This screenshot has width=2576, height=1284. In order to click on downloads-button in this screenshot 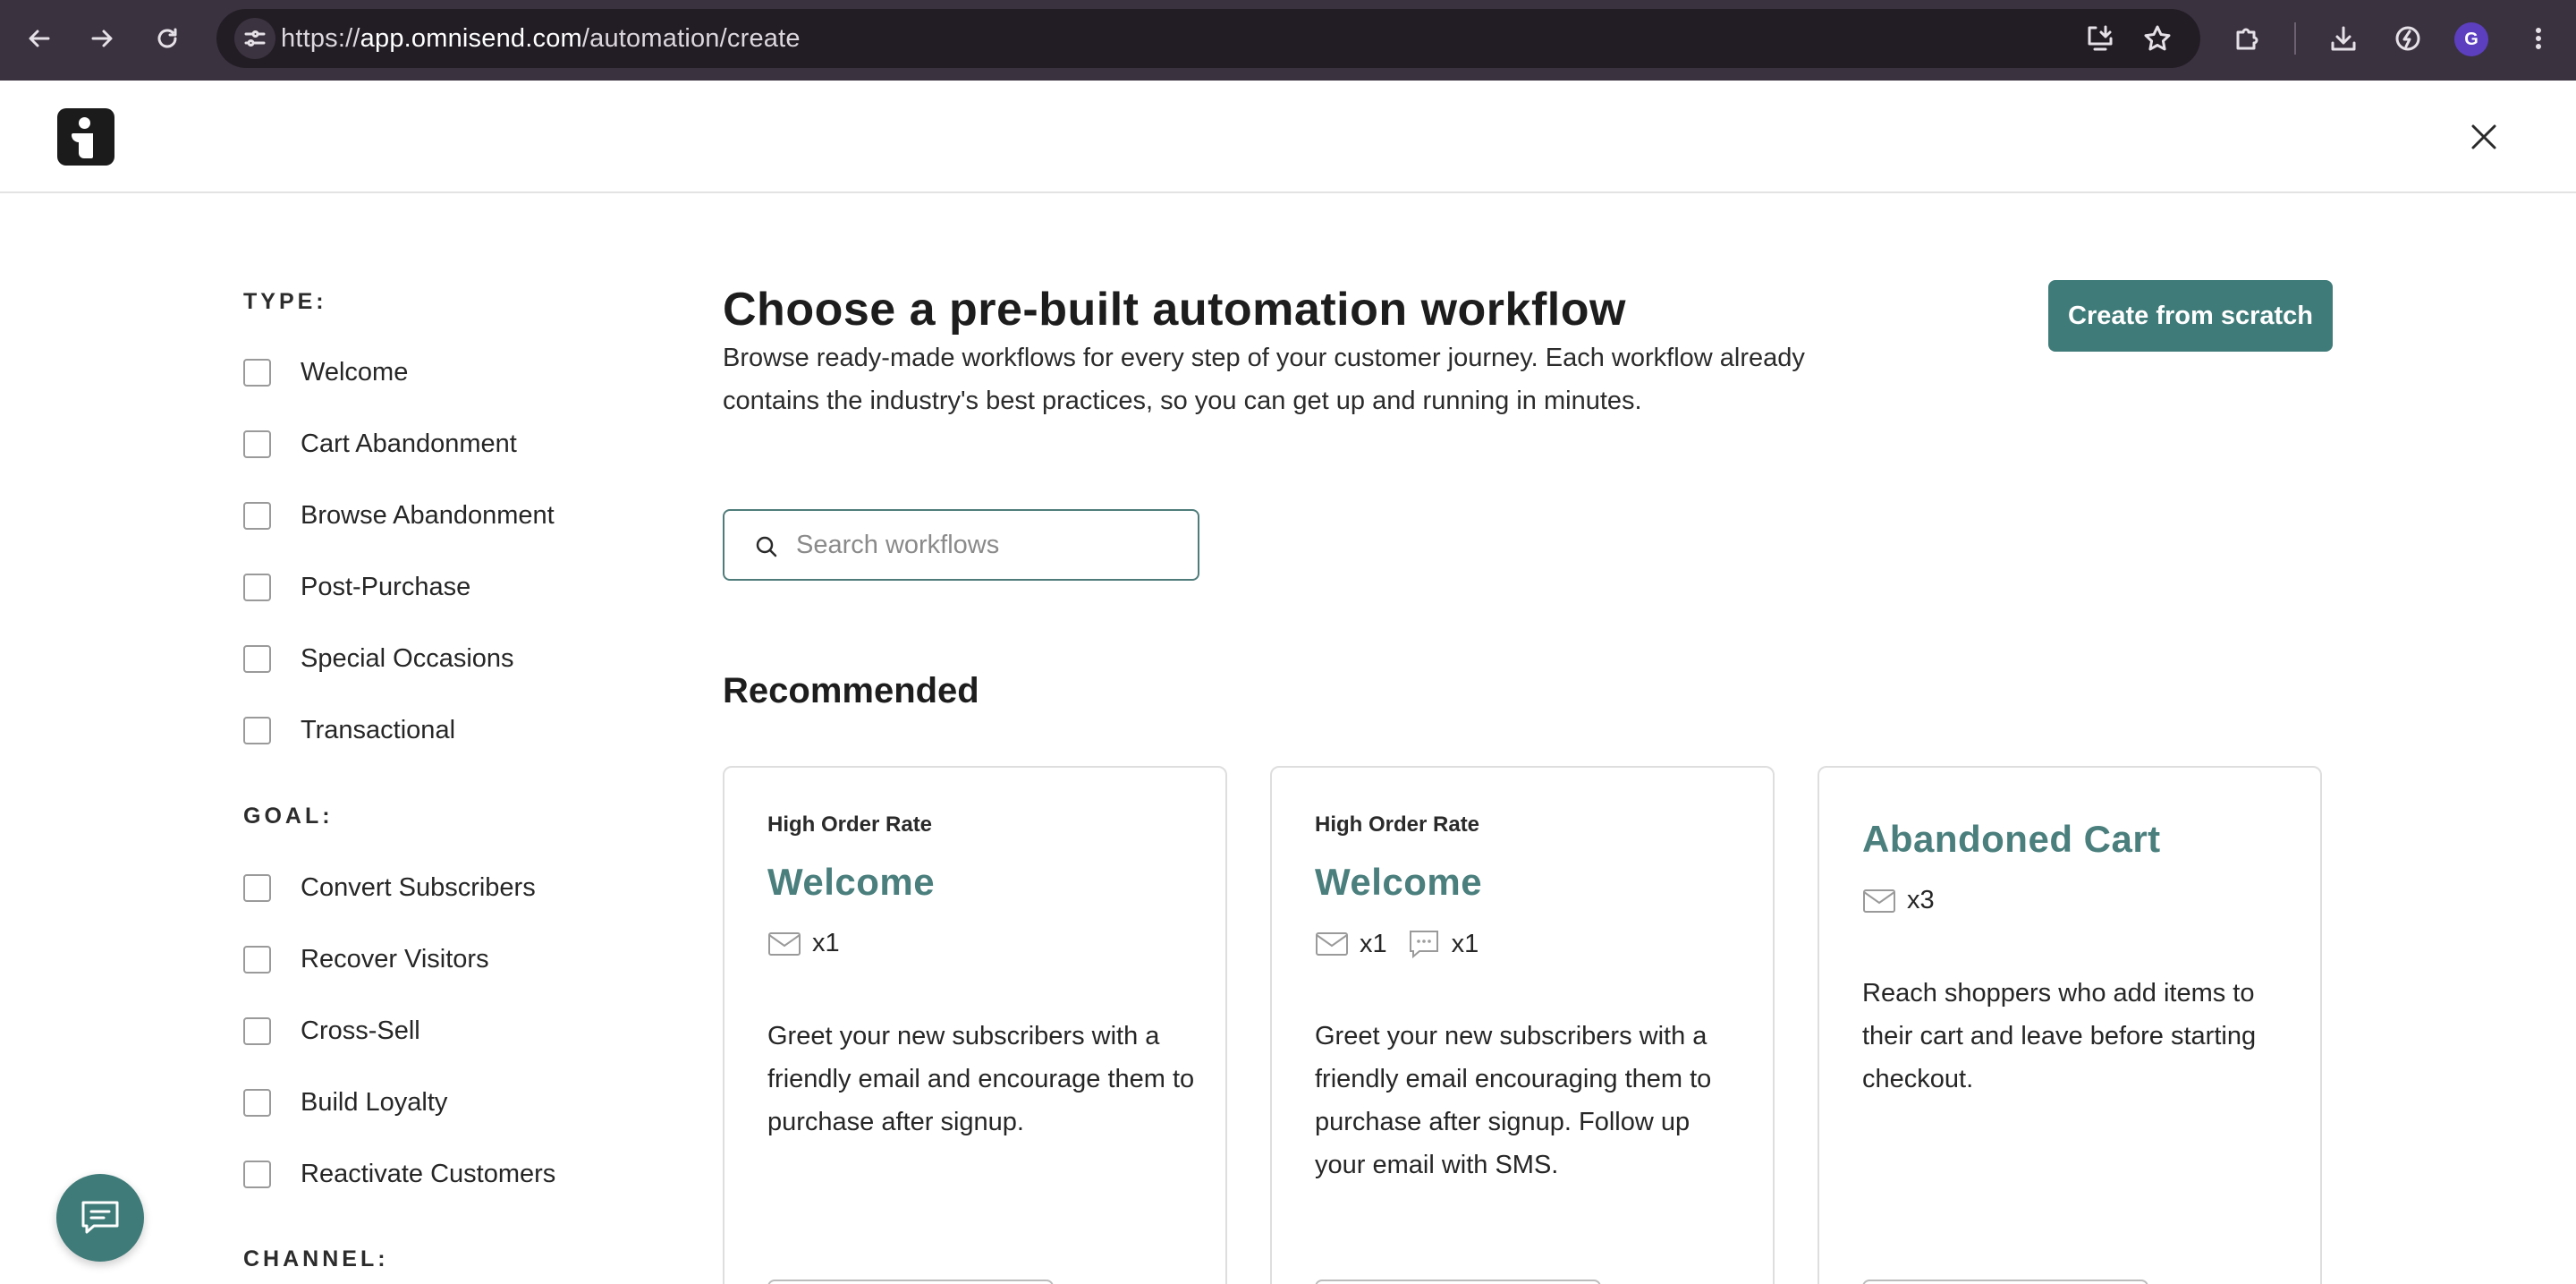, I will do `click(2343, 38)`.